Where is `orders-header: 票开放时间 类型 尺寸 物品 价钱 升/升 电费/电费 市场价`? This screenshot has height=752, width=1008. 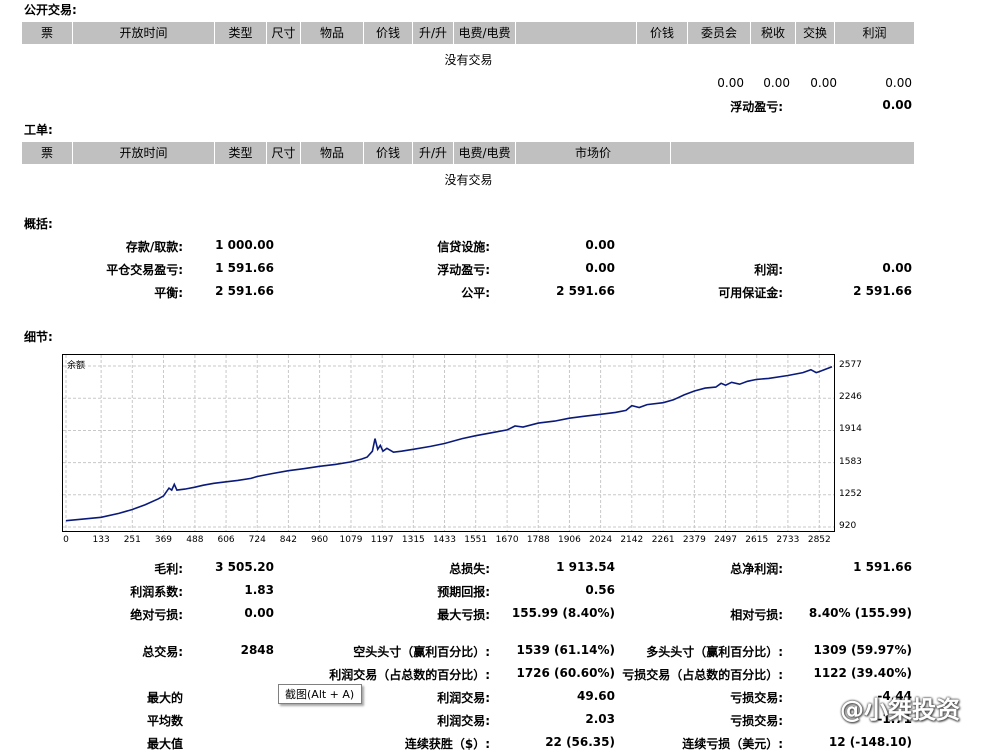
orders-header: 票开放时间 类型 尺寸 物品 价钱 升/升 电费/电费 市场价 is located at coordinates (468, 153).